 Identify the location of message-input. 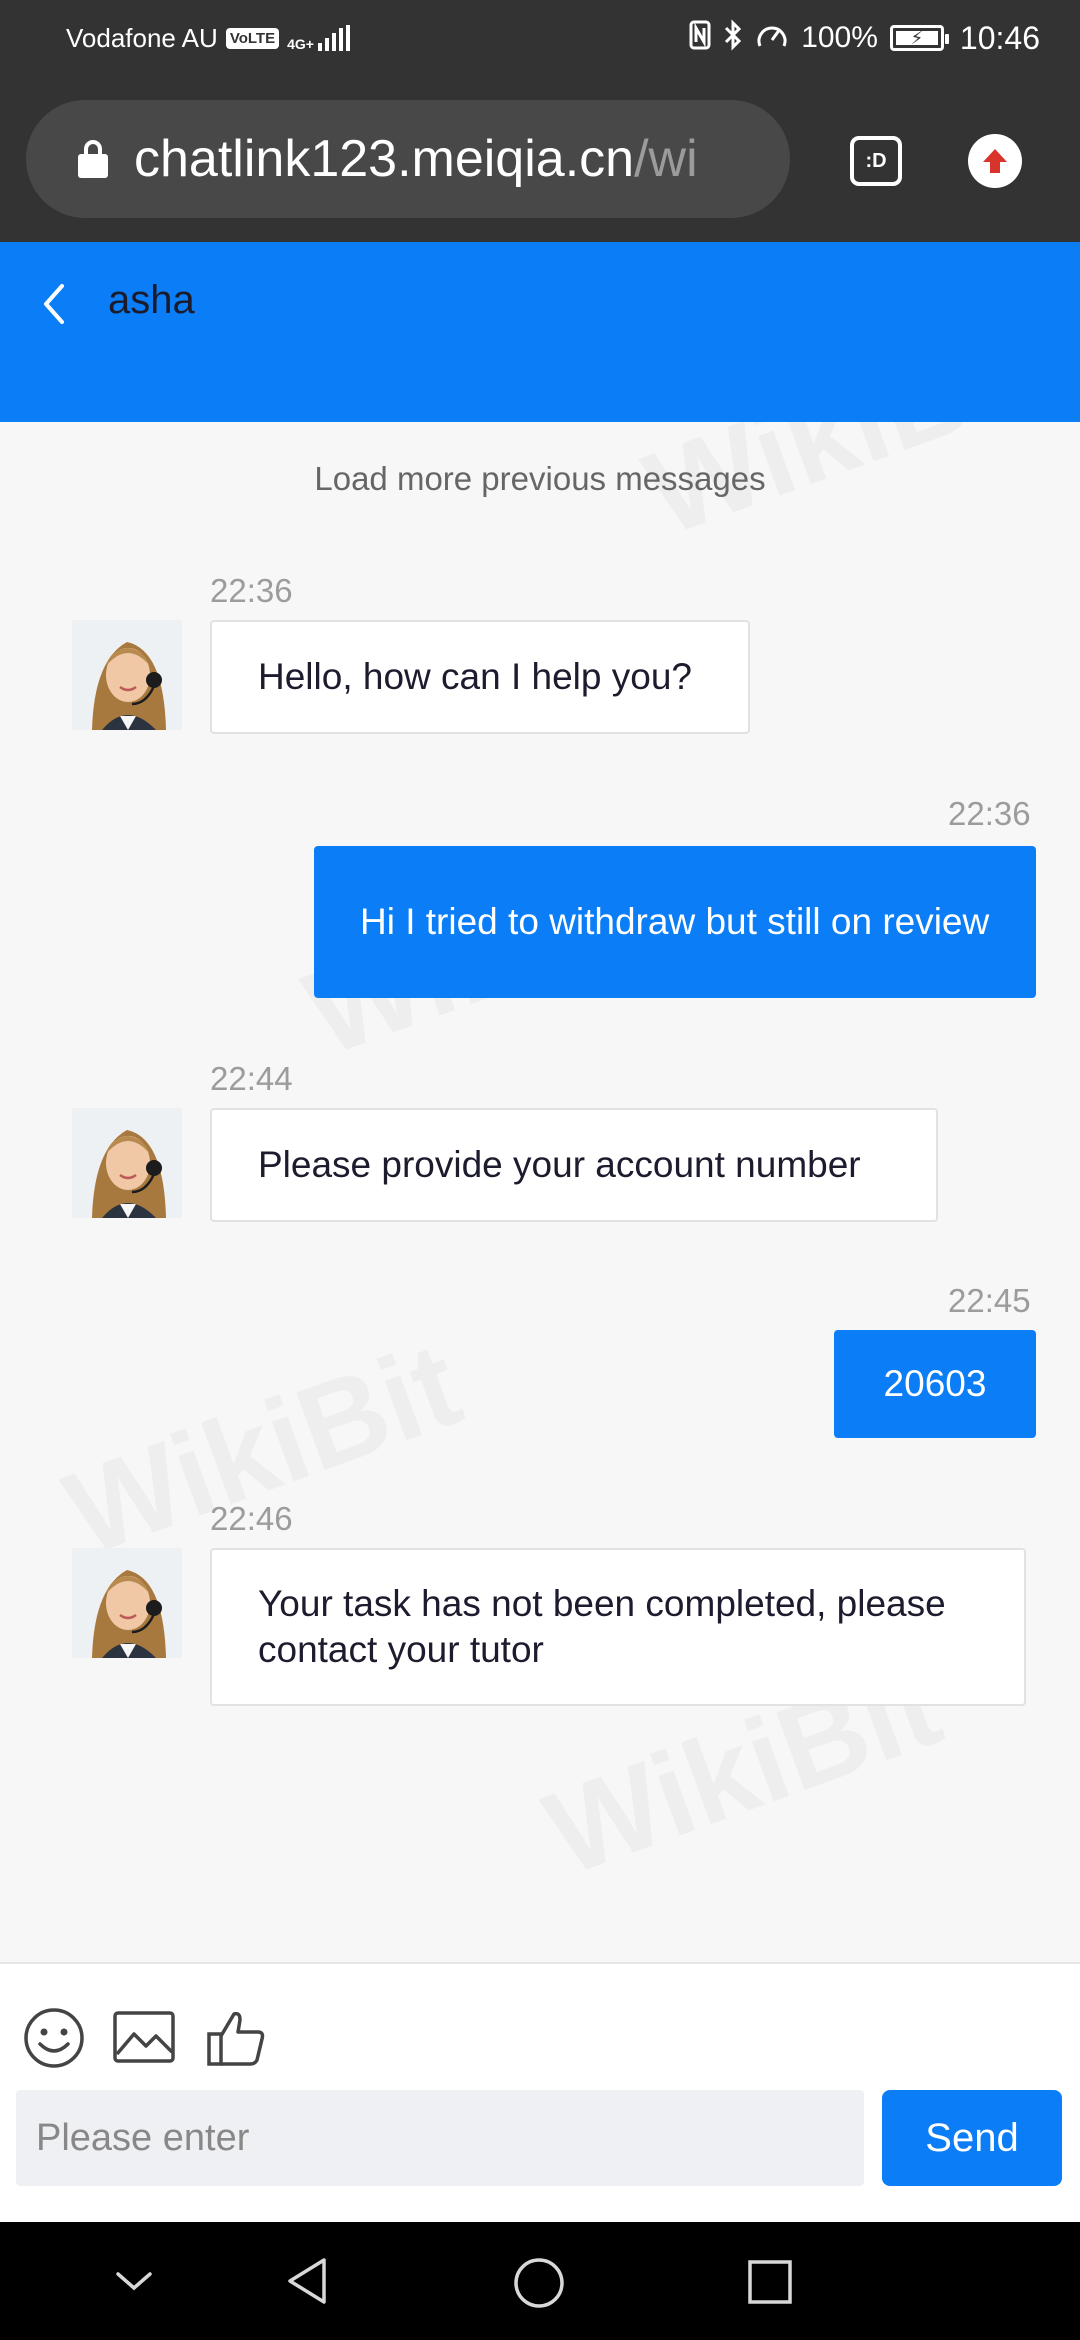
(440, 2138).